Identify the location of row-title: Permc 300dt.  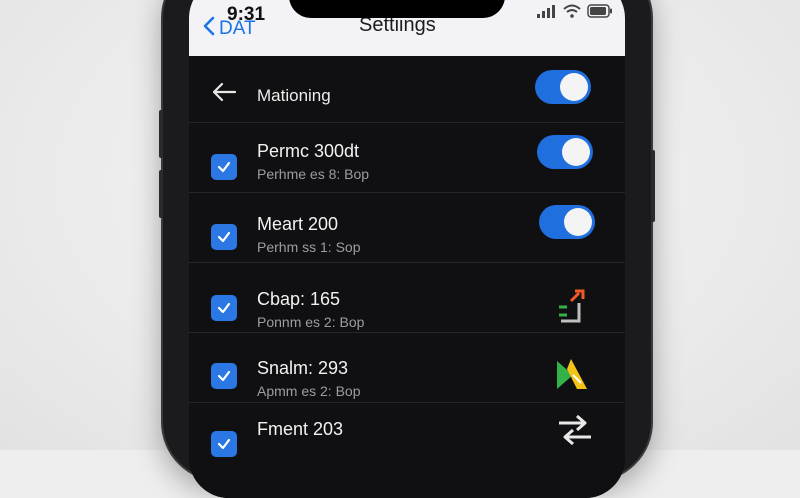
(308, 151).